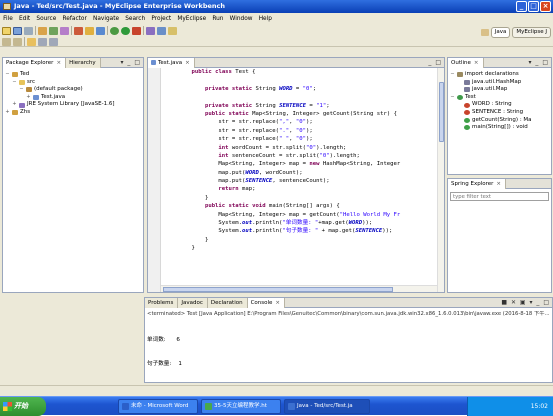 This screenshot has height=416, width=553. I want to click on tree-item: WORD : String, so click(499, 105).